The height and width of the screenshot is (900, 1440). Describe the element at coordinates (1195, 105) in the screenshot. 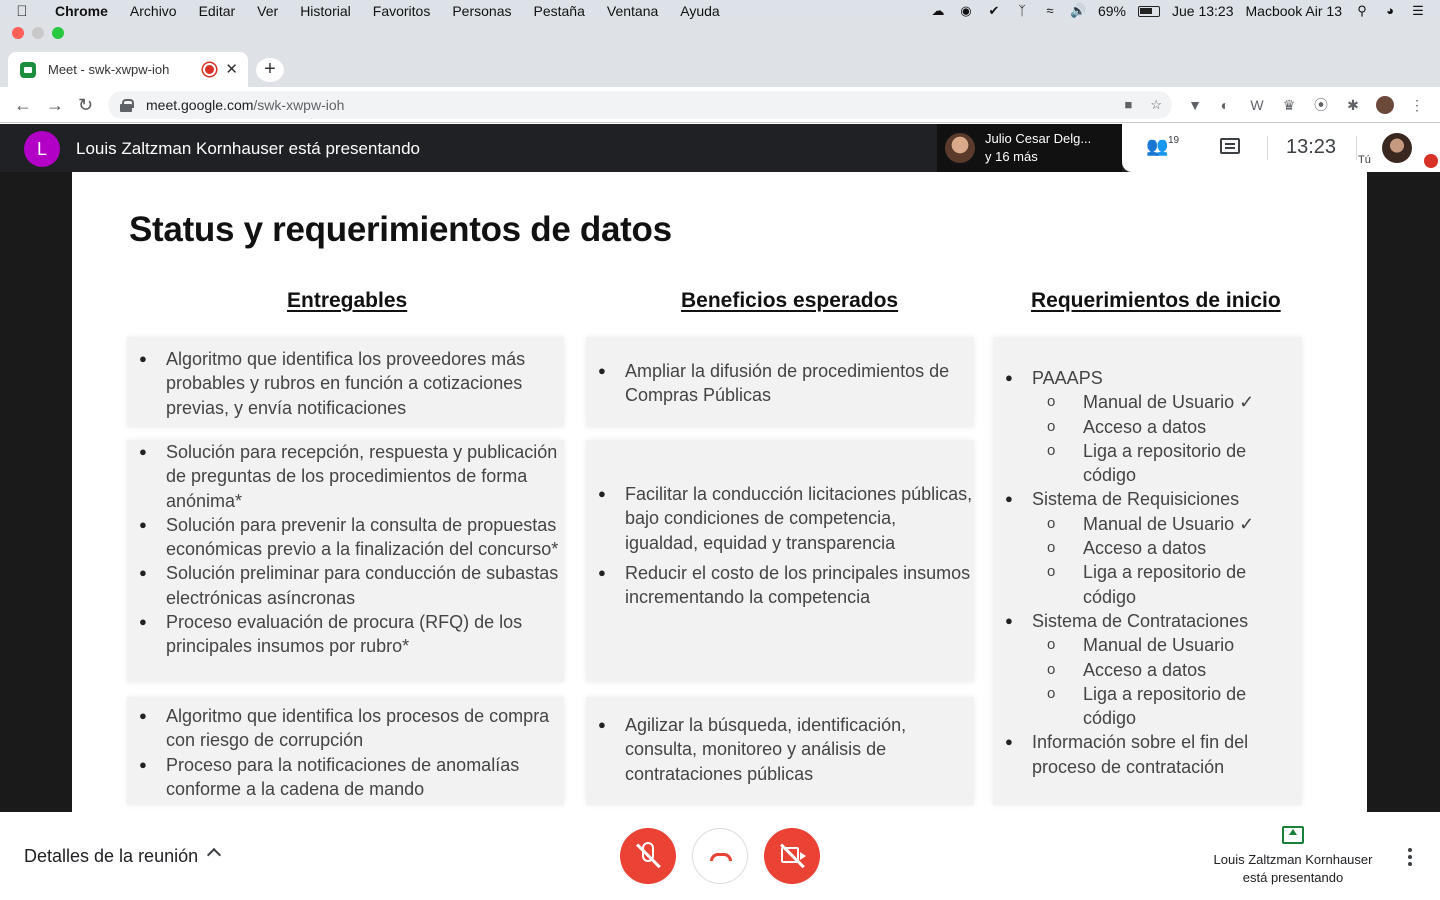

I see `vpn-extension-icon: ▼` at that location.